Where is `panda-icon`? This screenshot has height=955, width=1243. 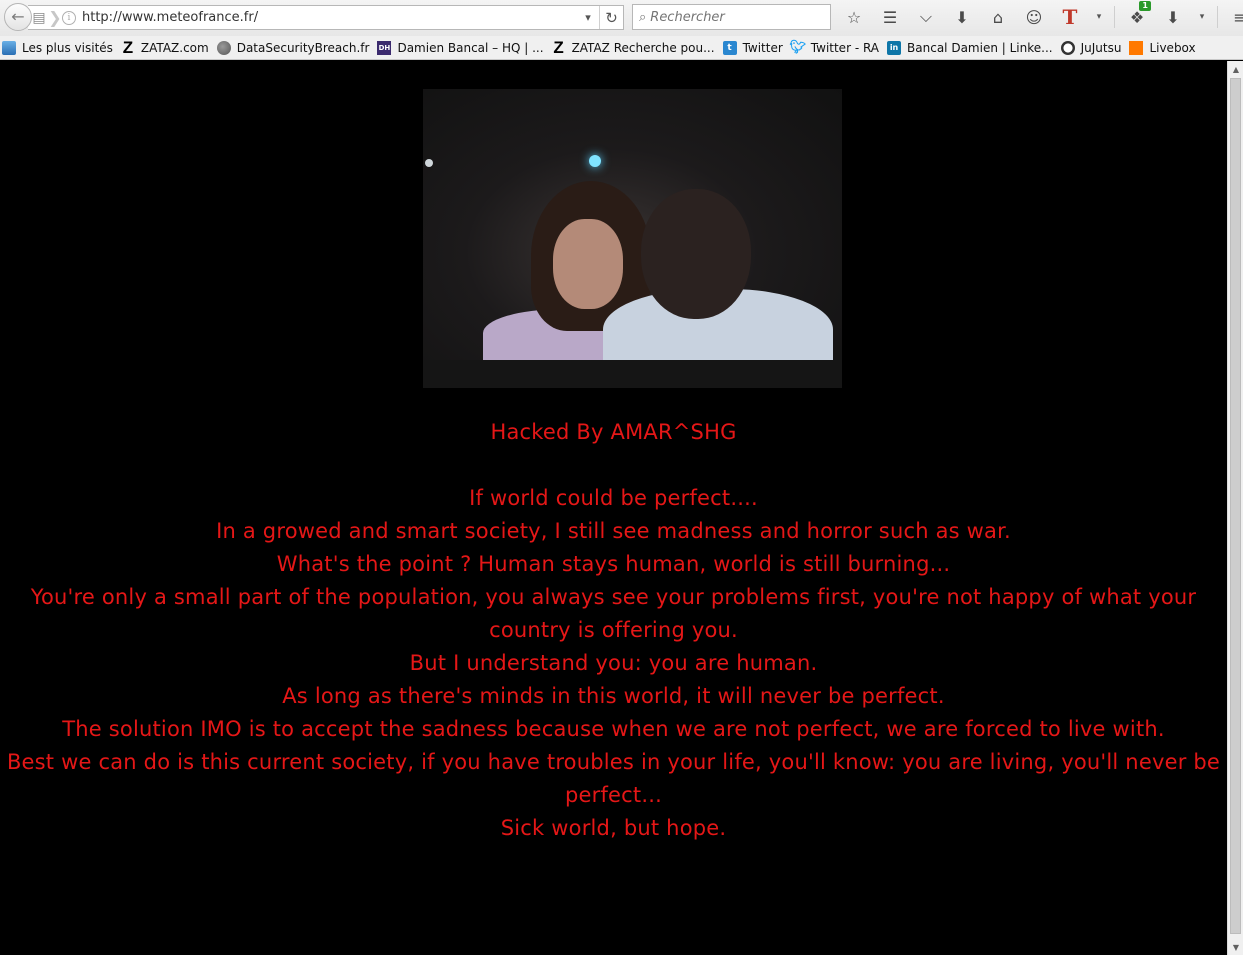 panda-icon is located at coordinates (1067, 47).